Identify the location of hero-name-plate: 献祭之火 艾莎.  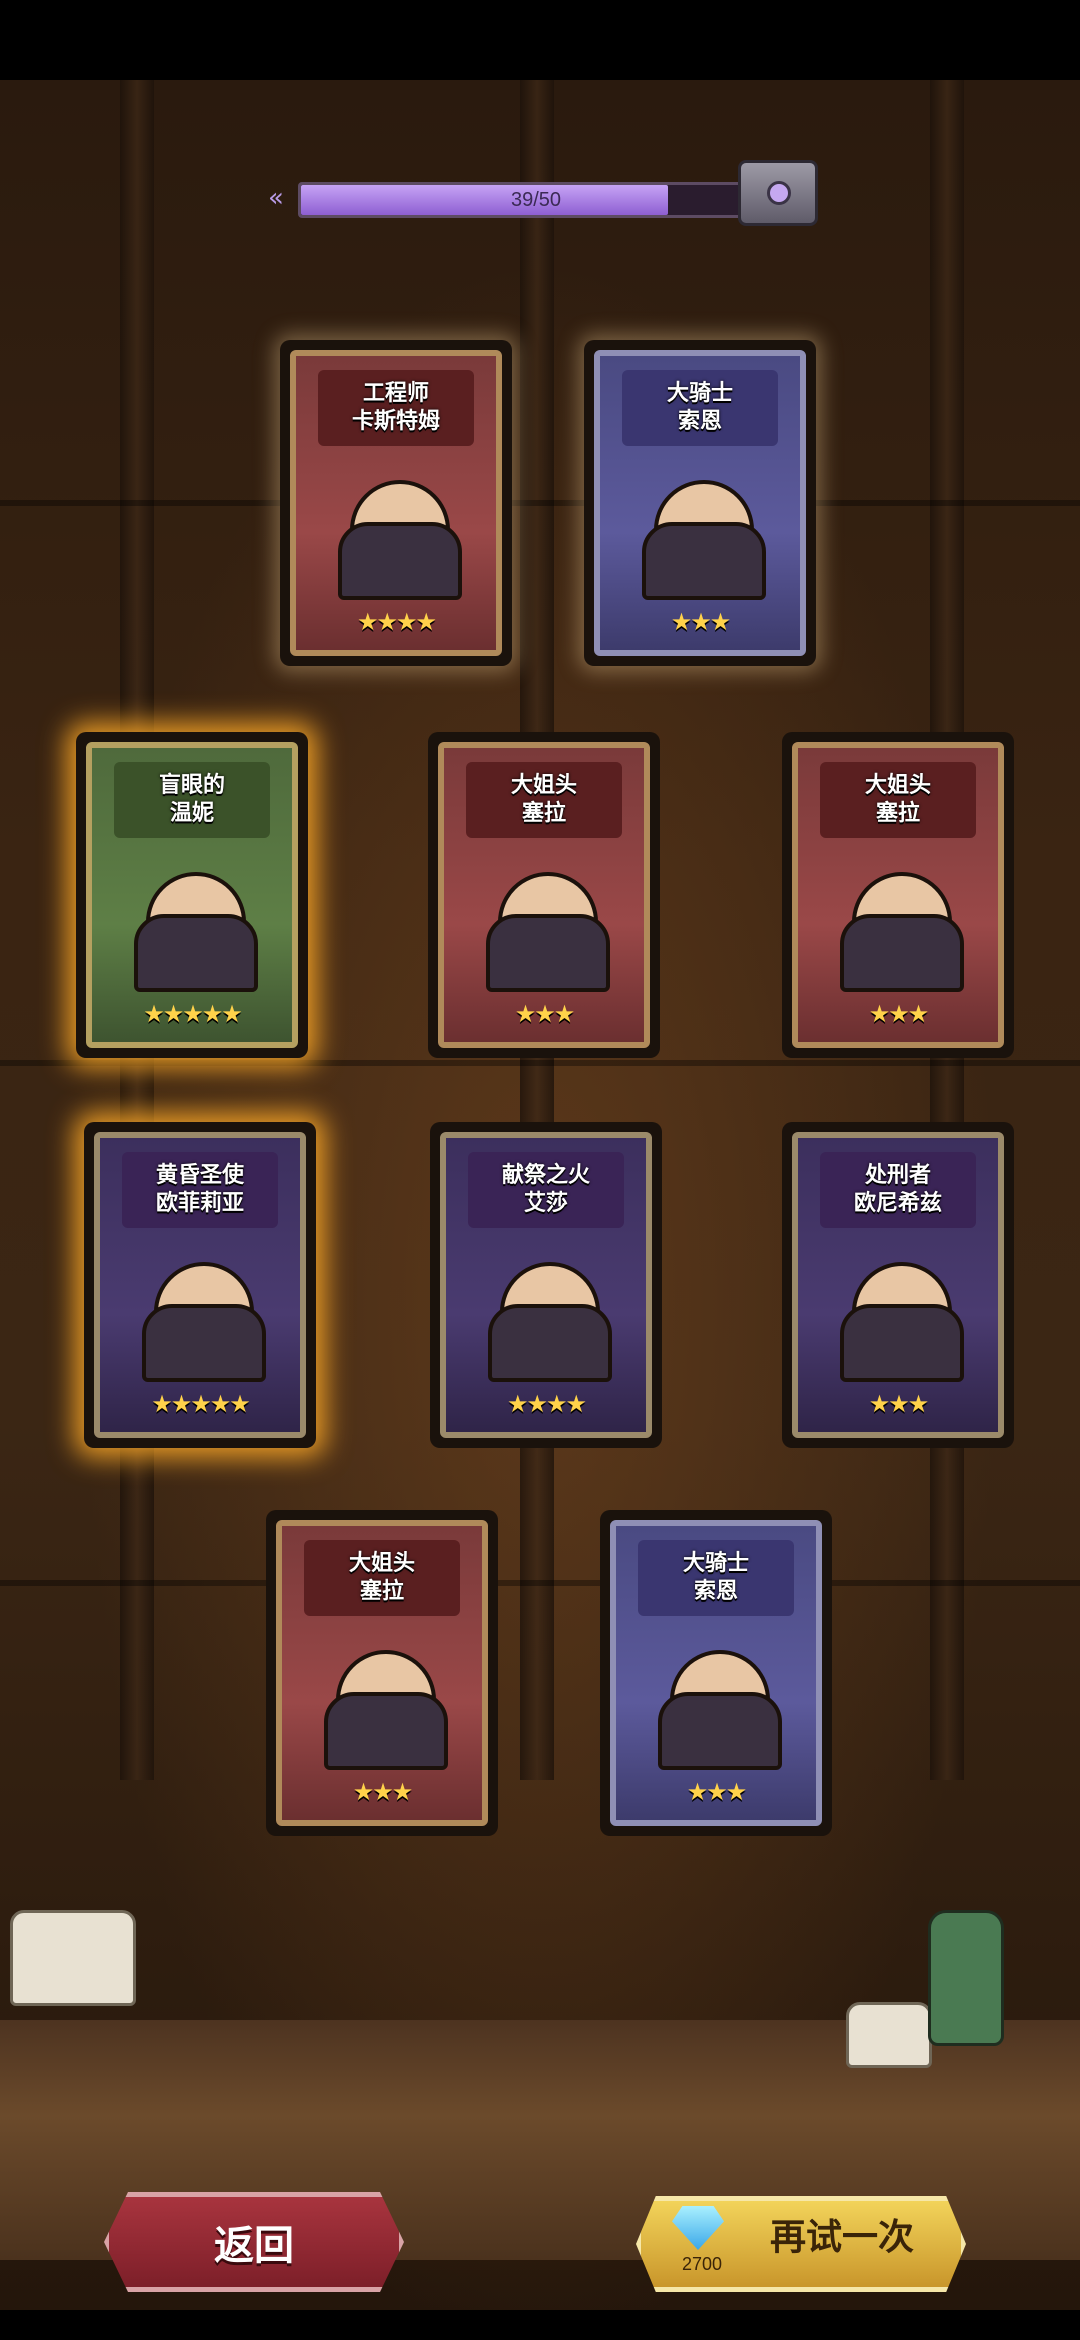
(546, 1190).